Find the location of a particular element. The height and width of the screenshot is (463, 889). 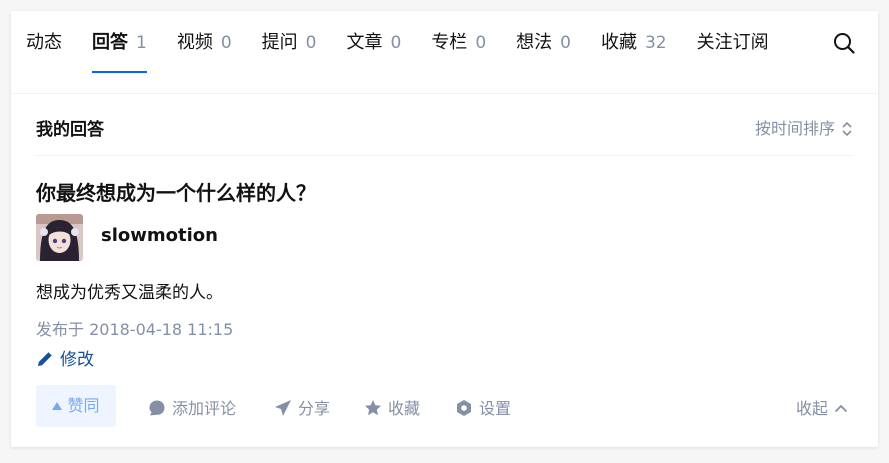

answer-content: 想成为优秀又温柔的人。 is located at coordinates (129, 293).